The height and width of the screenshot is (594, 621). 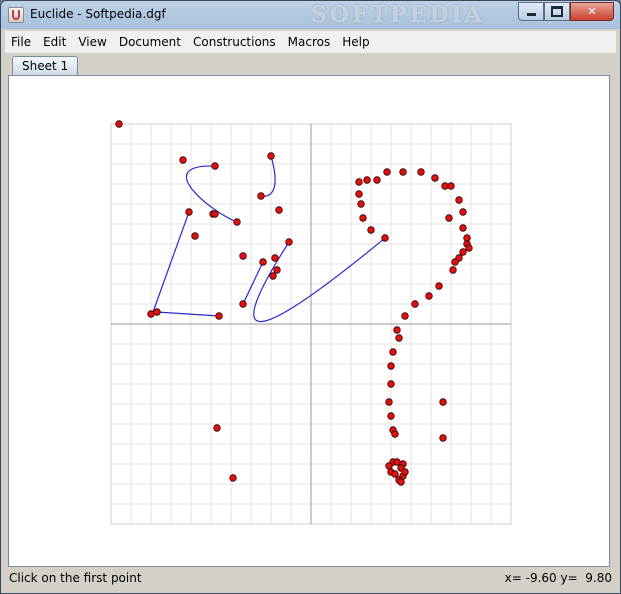 I want to click on watermark-text: SOFTPEDIA, so click(x=398, y=15).